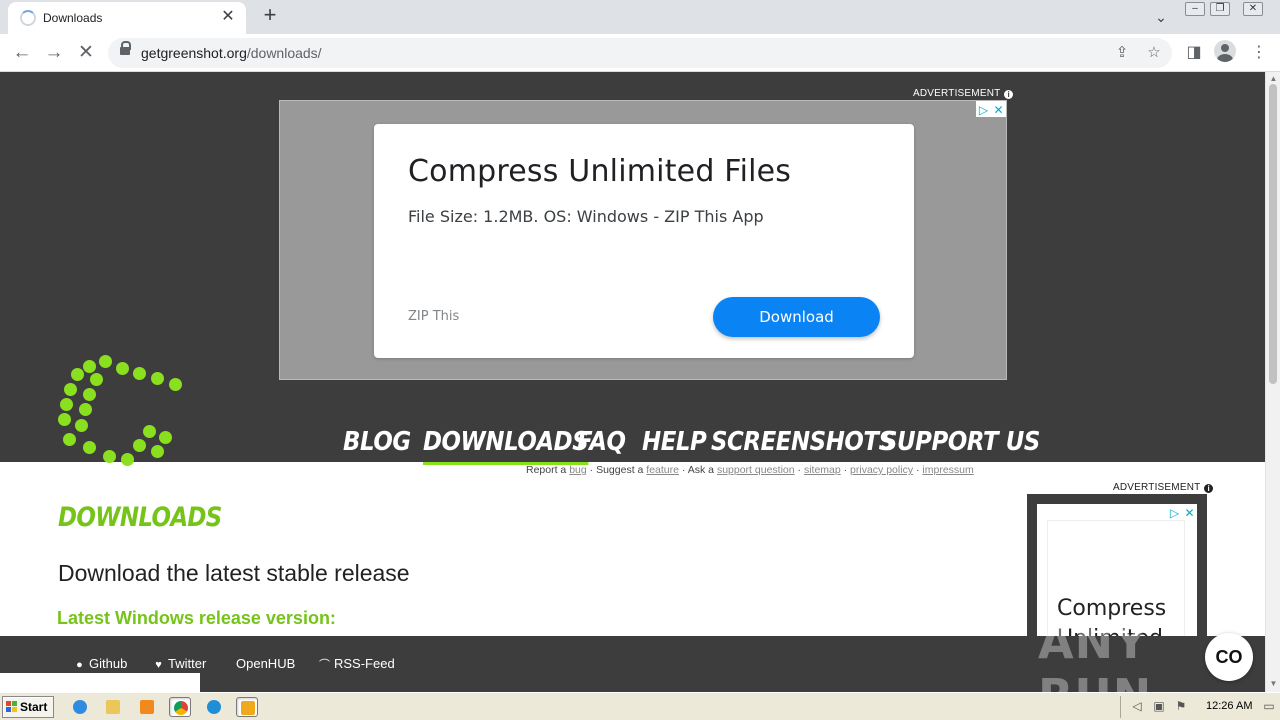 The height and width of the screenshot is (720, 1280). I want to click on footer-link-label: RSS-Feed, so click(364, 663).